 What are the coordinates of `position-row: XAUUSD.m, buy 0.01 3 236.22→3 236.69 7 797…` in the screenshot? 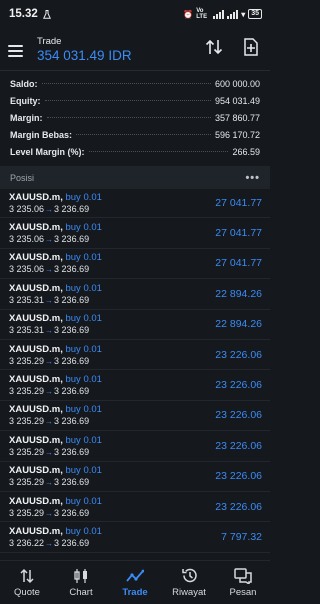 It's located at (135, 537).